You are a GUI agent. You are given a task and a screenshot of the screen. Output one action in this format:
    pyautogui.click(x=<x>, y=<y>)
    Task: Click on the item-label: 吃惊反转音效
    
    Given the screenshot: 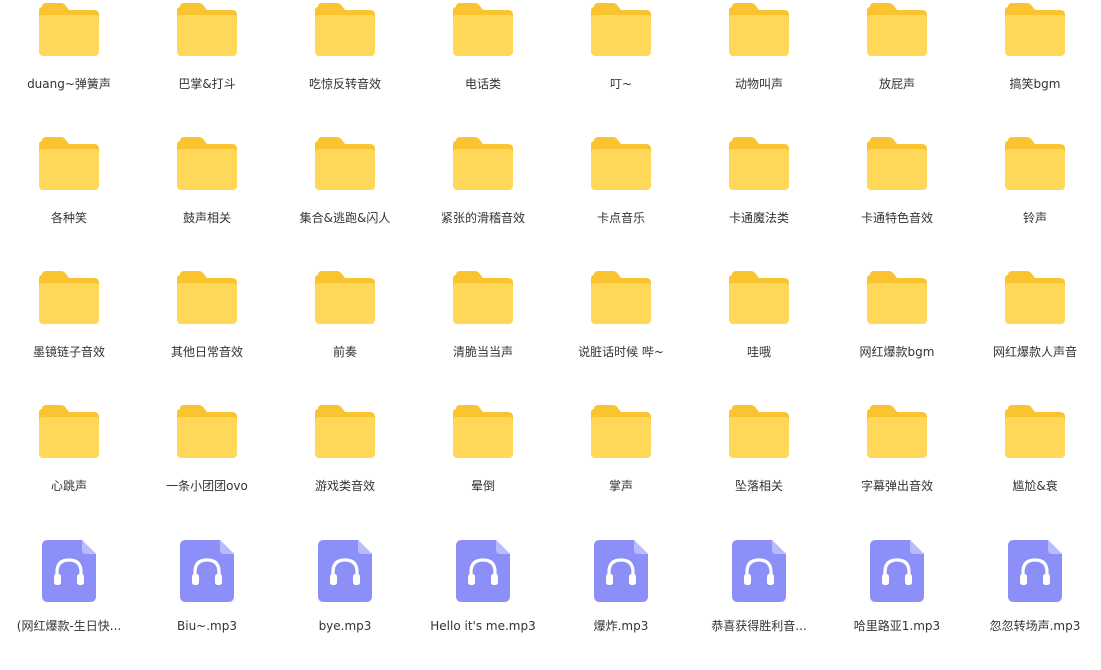 What is the action you would take?
    pyautogui.click(x=344, y=84)
    